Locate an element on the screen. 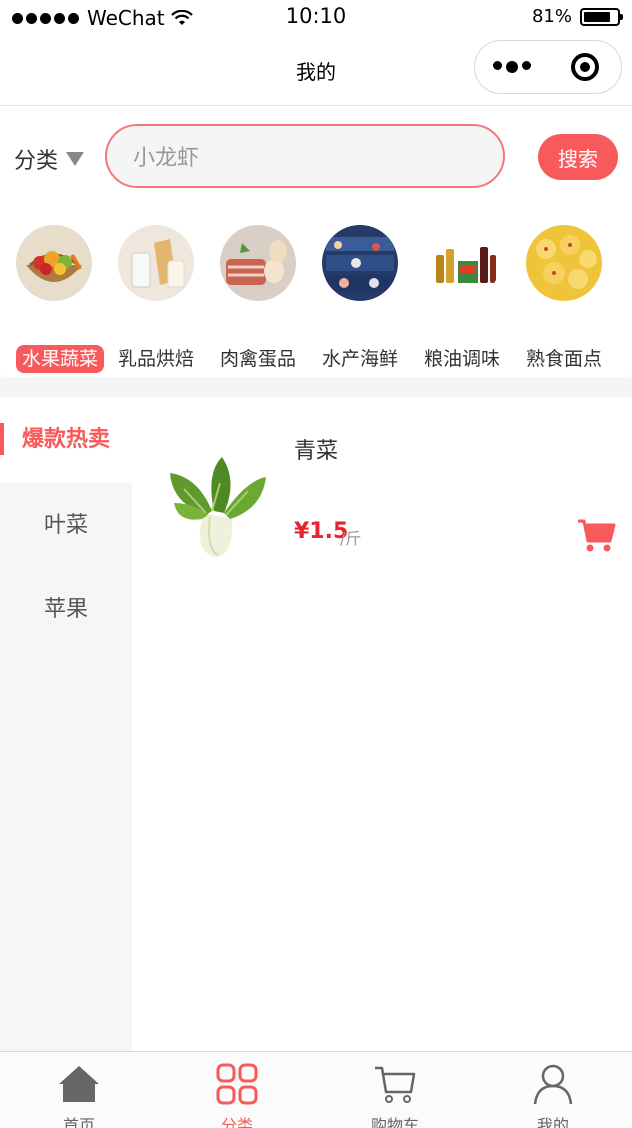 The height and width of the screenshot is (1128, 632). category-label: 水果蔬菜 is located at coordinates (60, 359).